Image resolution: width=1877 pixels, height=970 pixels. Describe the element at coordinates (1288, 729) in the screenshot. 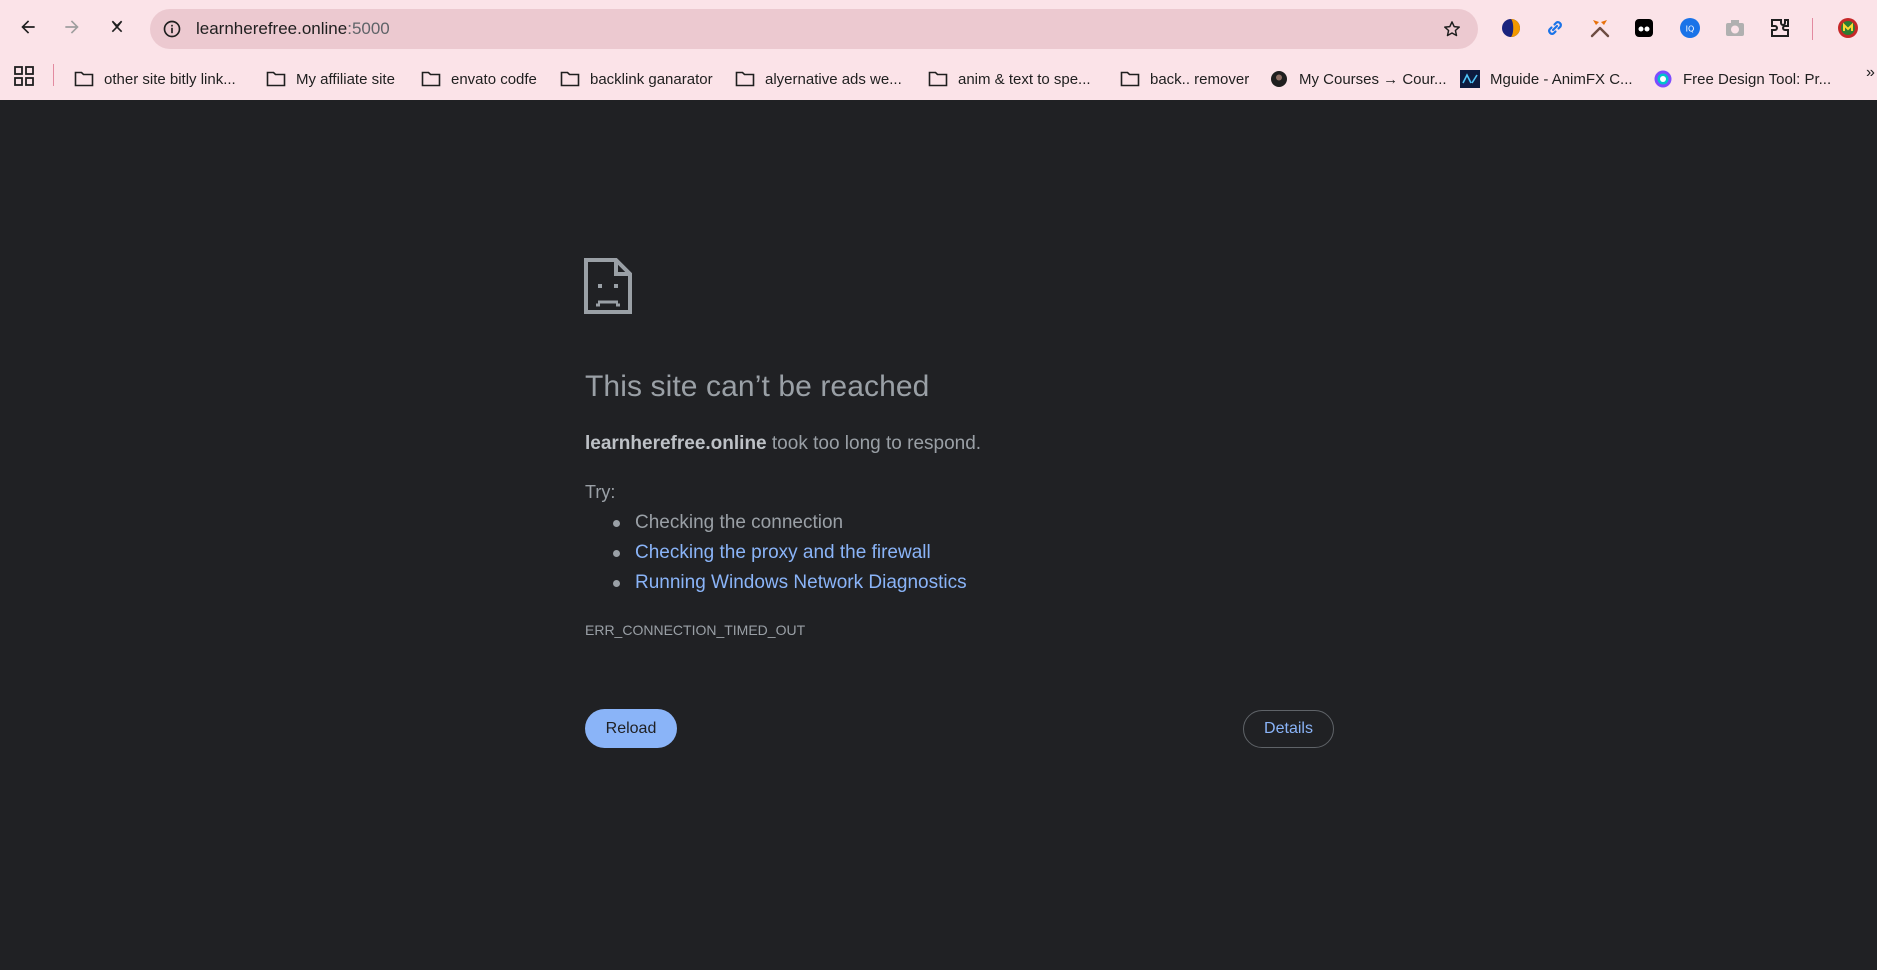

I see `details-button: Details` at that location.